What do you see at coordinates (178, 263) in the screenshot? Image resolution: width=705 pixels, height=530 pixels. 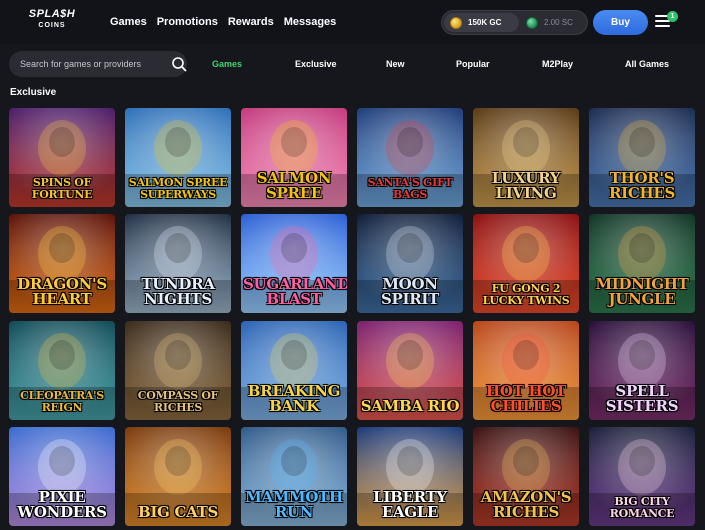 I see `game-tile: Tundra Nights` at bounding box center [178, 263].